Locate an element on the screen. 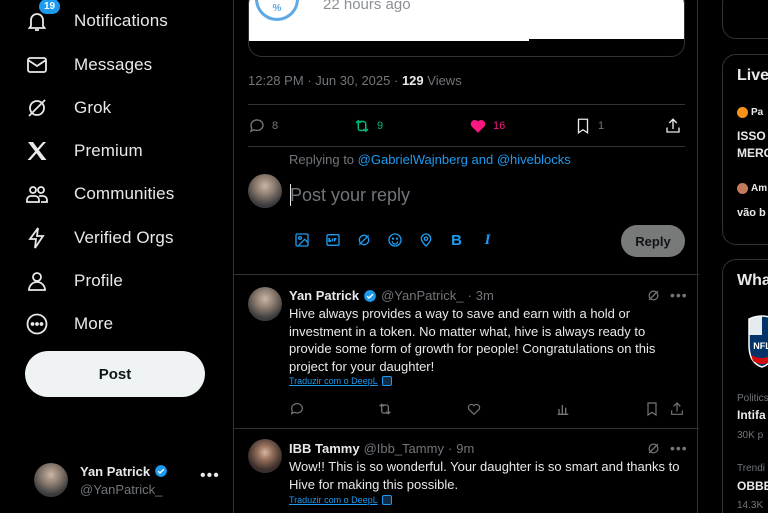 This screenshot has height=513, width=768. nav-label: Verified Orgs is located at coordinates (124, 237).